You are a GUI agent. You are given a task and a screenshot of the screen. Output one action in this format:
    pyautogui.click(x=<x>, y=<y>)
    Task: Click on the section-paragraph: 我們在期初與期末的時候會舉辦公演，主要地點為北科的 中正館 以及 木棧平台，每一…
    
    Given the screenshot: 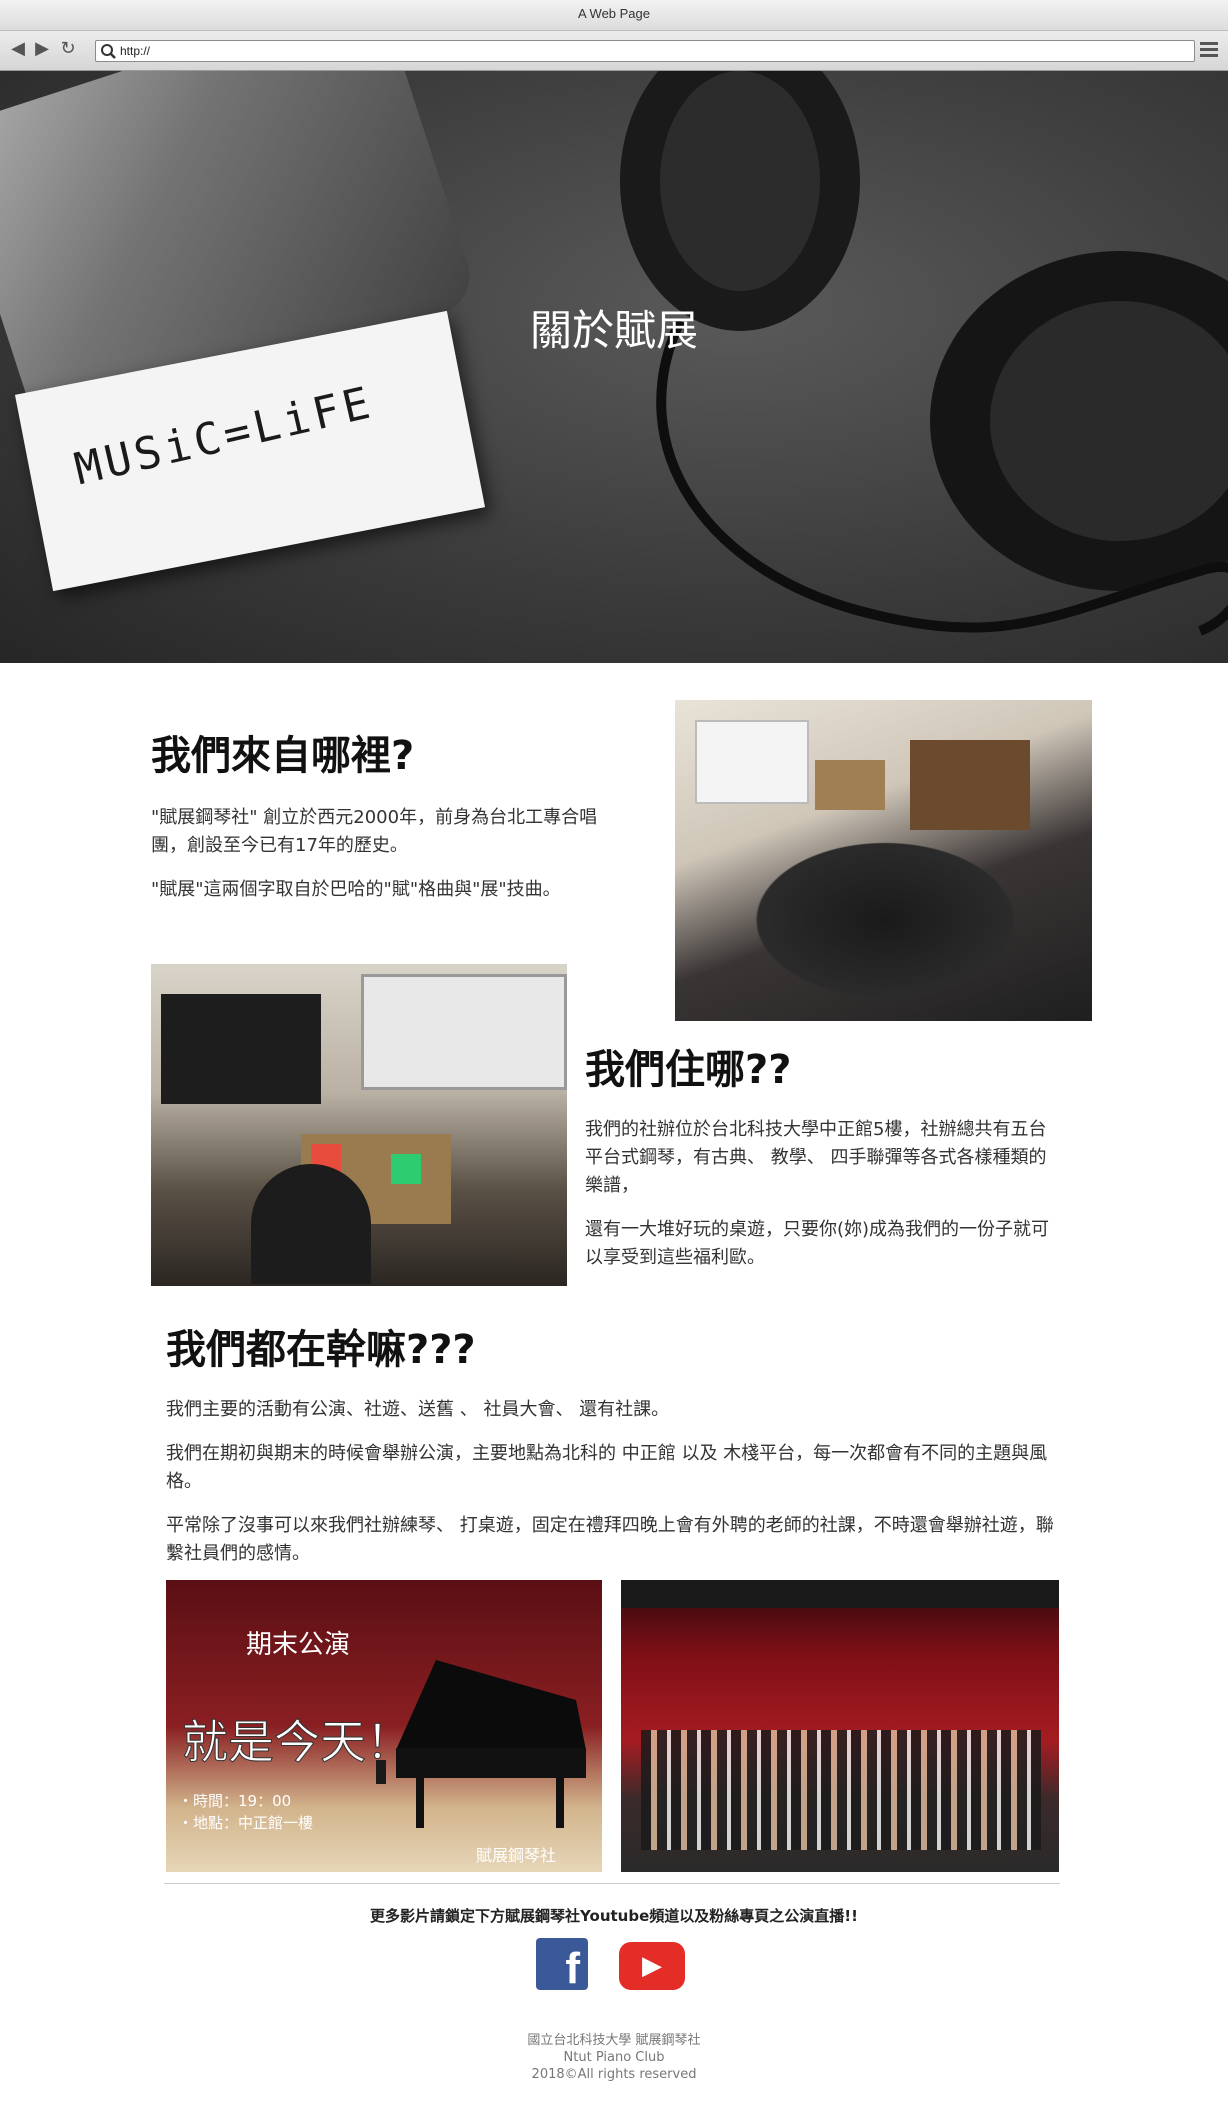 What is the action you would take?
    pyautogui.click(x=607, y=1467)
    